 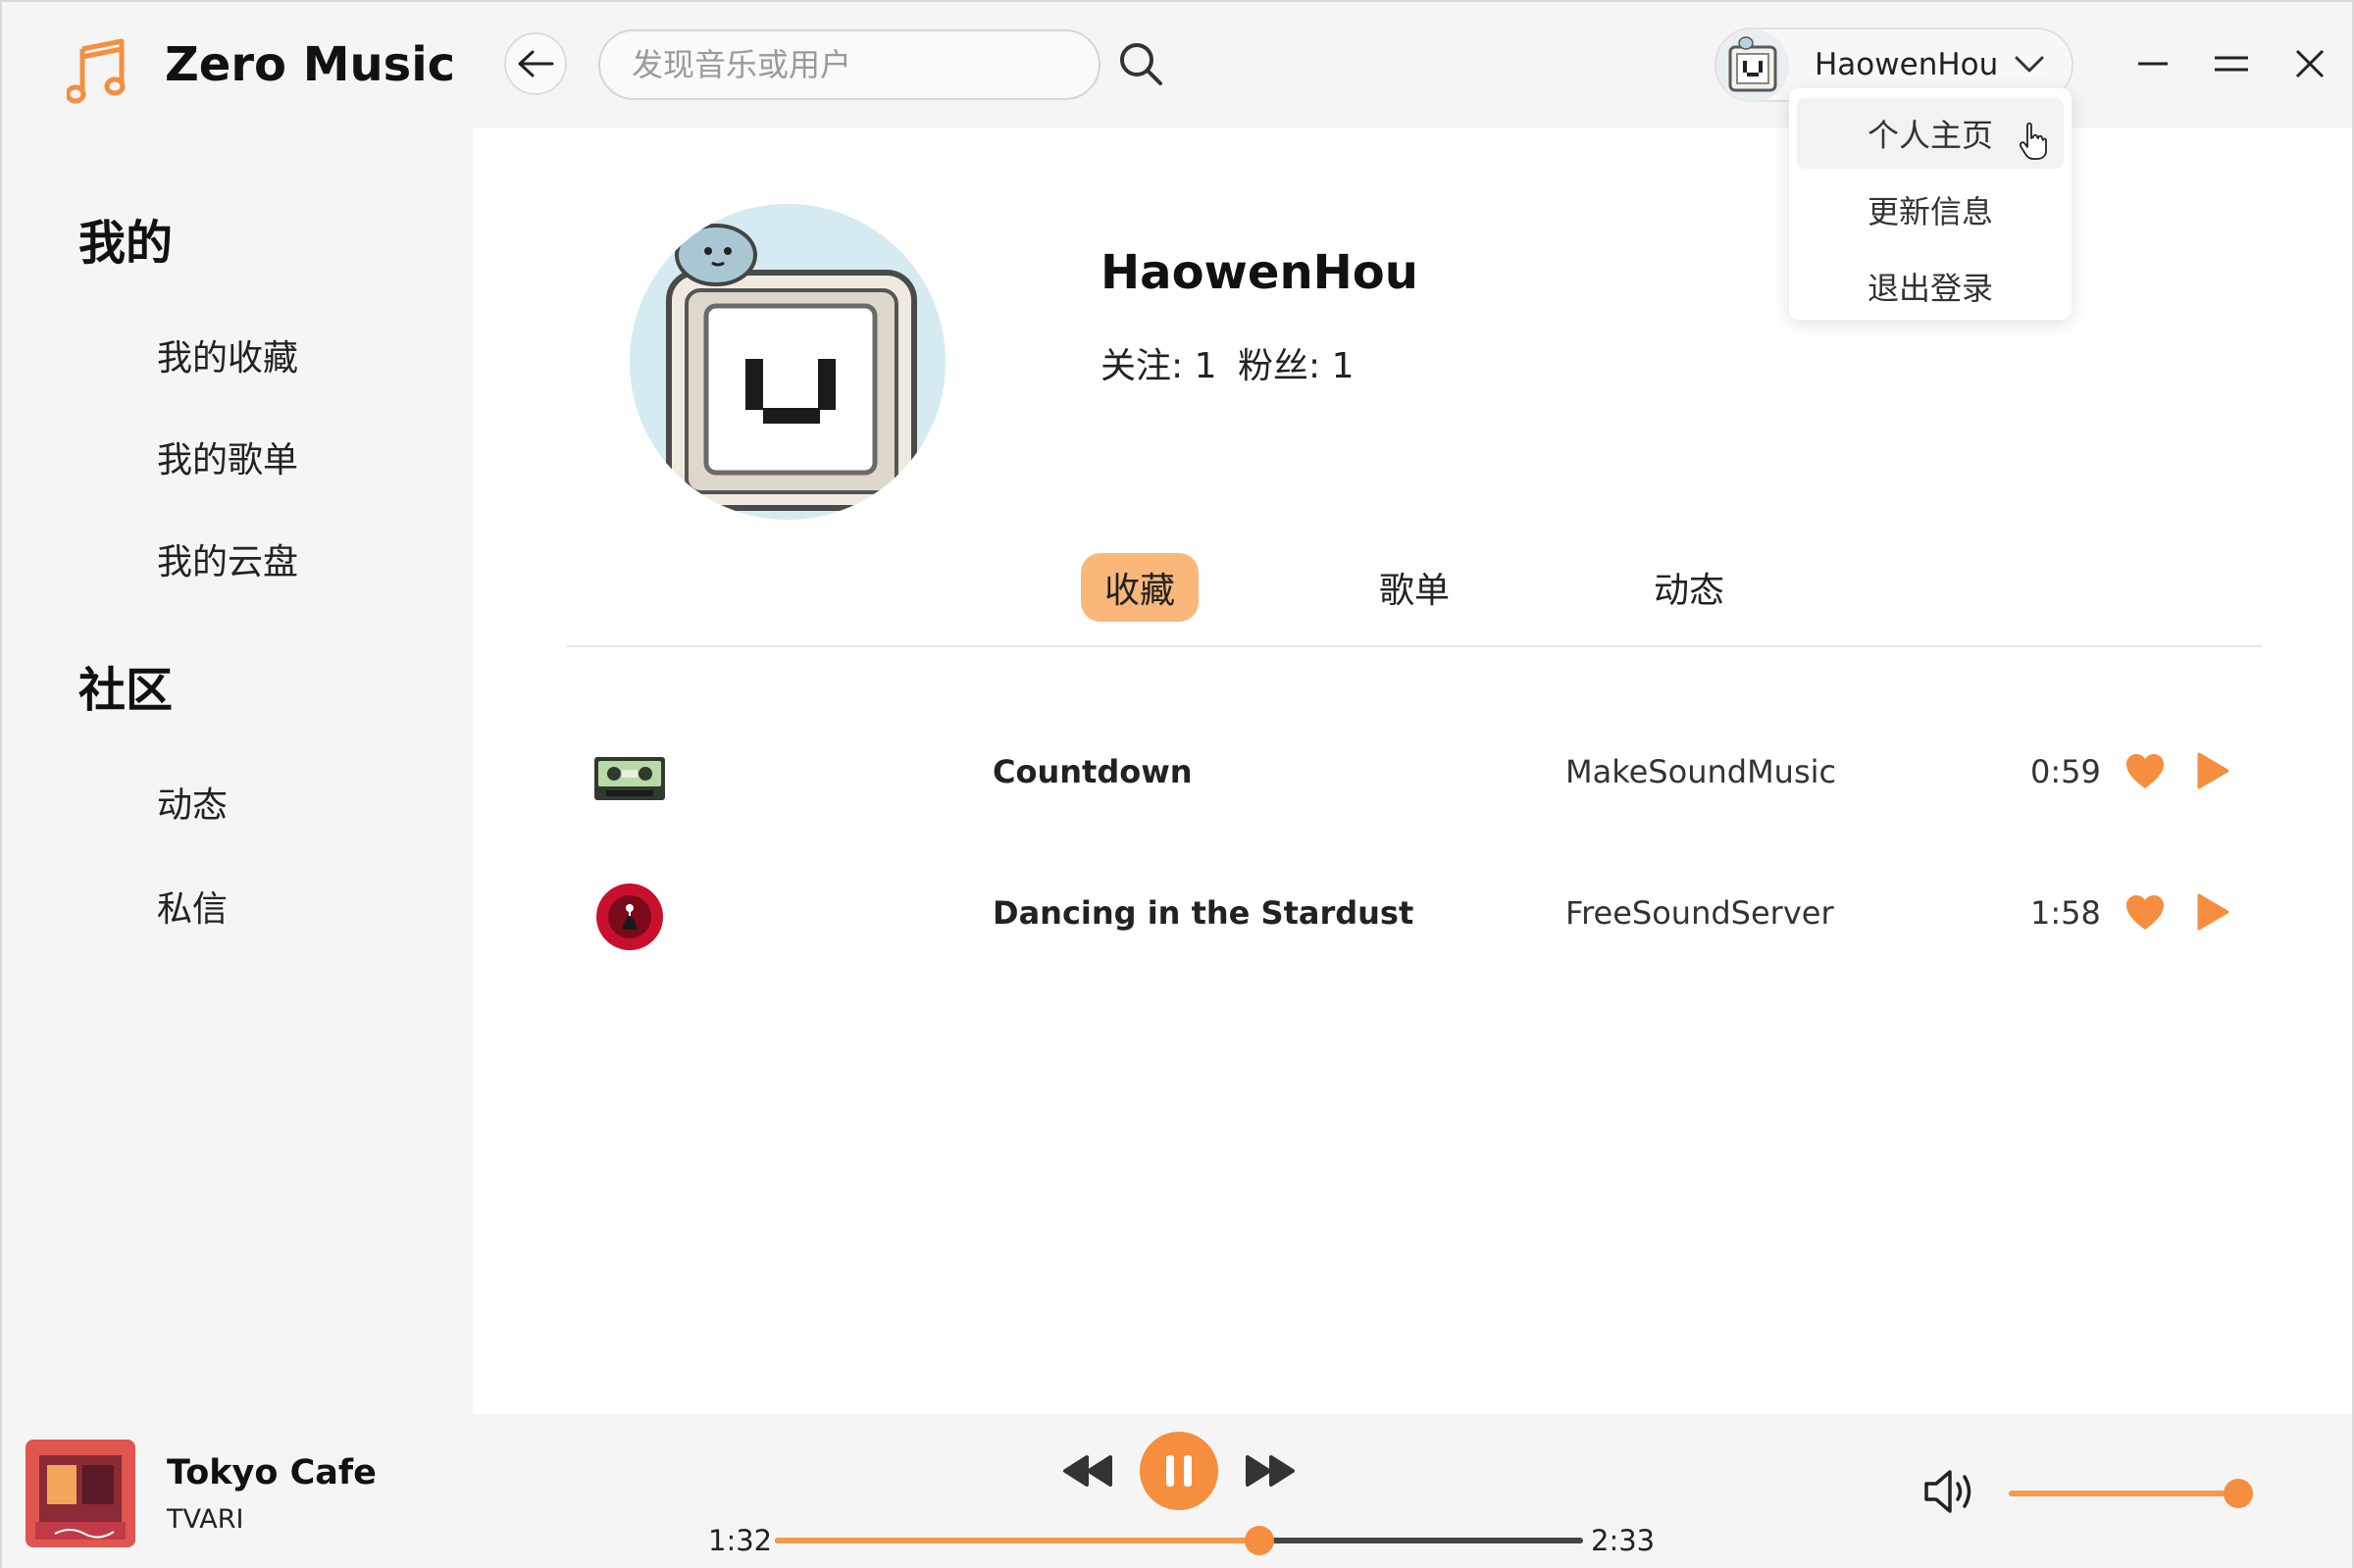 I want to click on total-time: 2:33, so click(x=1623, y=1540).